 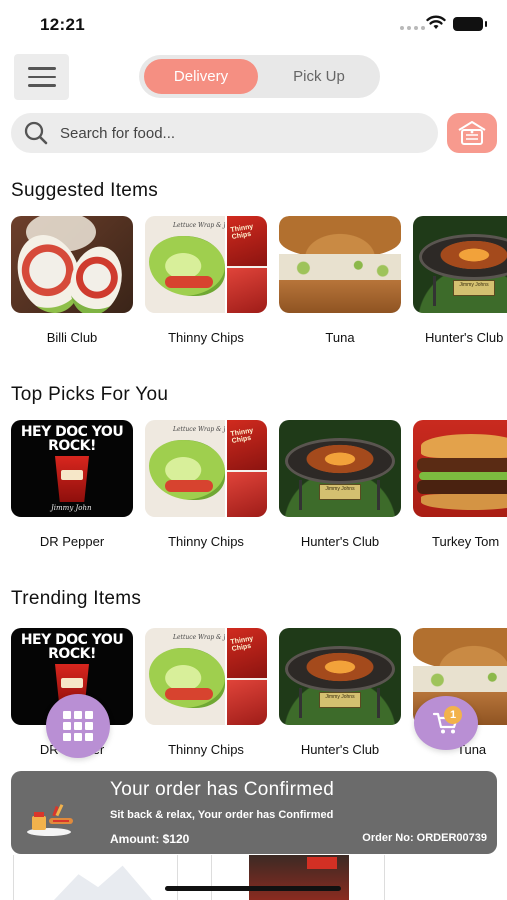 What do you see at coordinates (67, 715) in the screenshot?
I see `grid-icon` at bounding box center [67, 715].